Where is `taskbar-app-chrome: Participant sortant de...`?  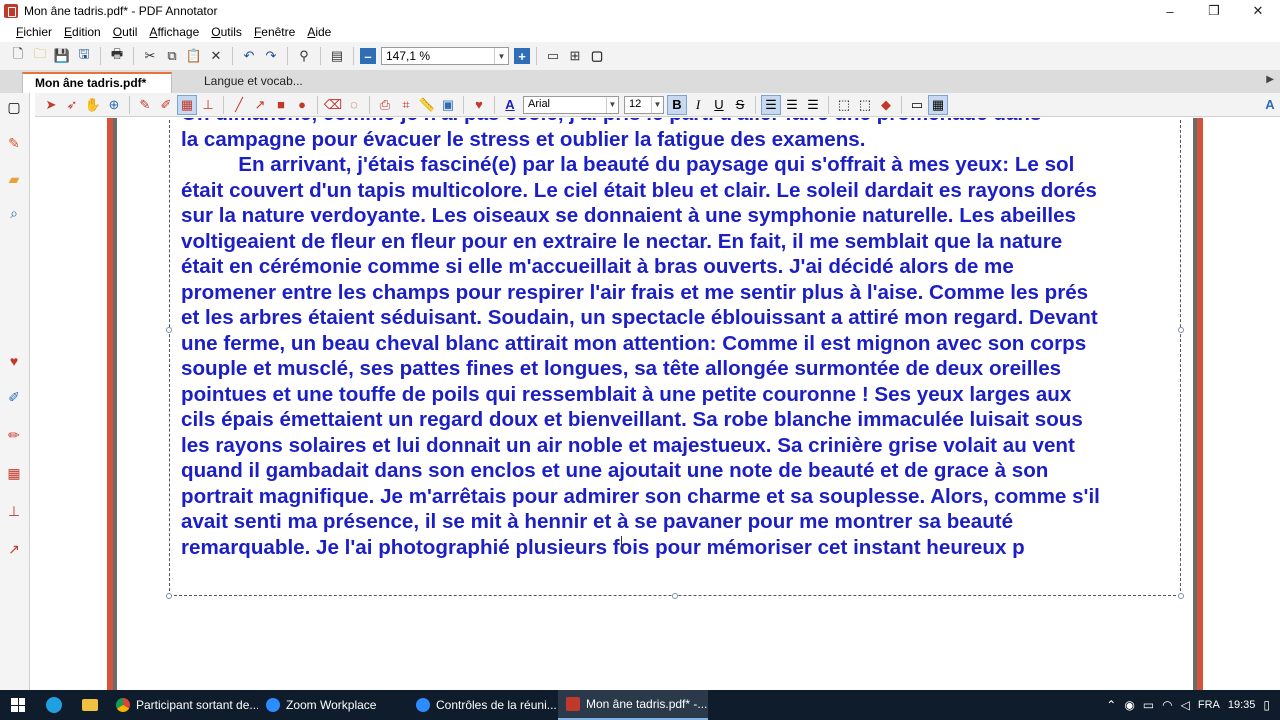
taskbar-app-chrome: Participant sortant de... is located at coordinates (183, 705).